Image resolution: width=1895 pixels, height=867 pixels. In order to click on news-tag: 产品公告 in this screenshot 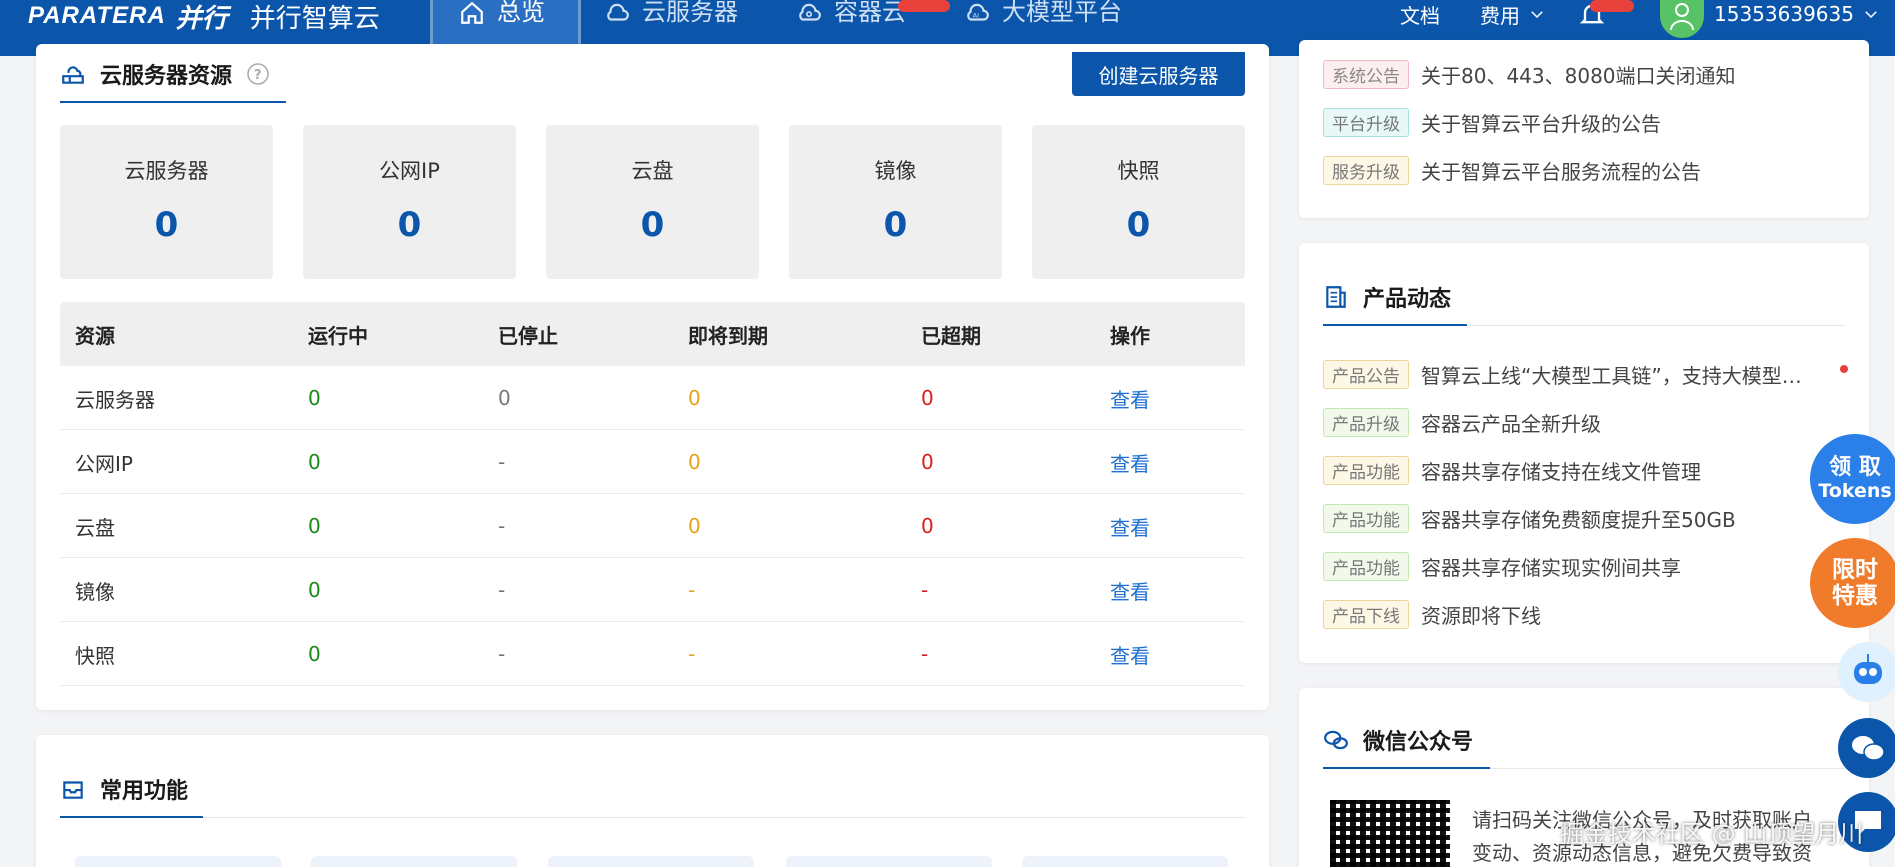, I will do `click(1366, 374)`.